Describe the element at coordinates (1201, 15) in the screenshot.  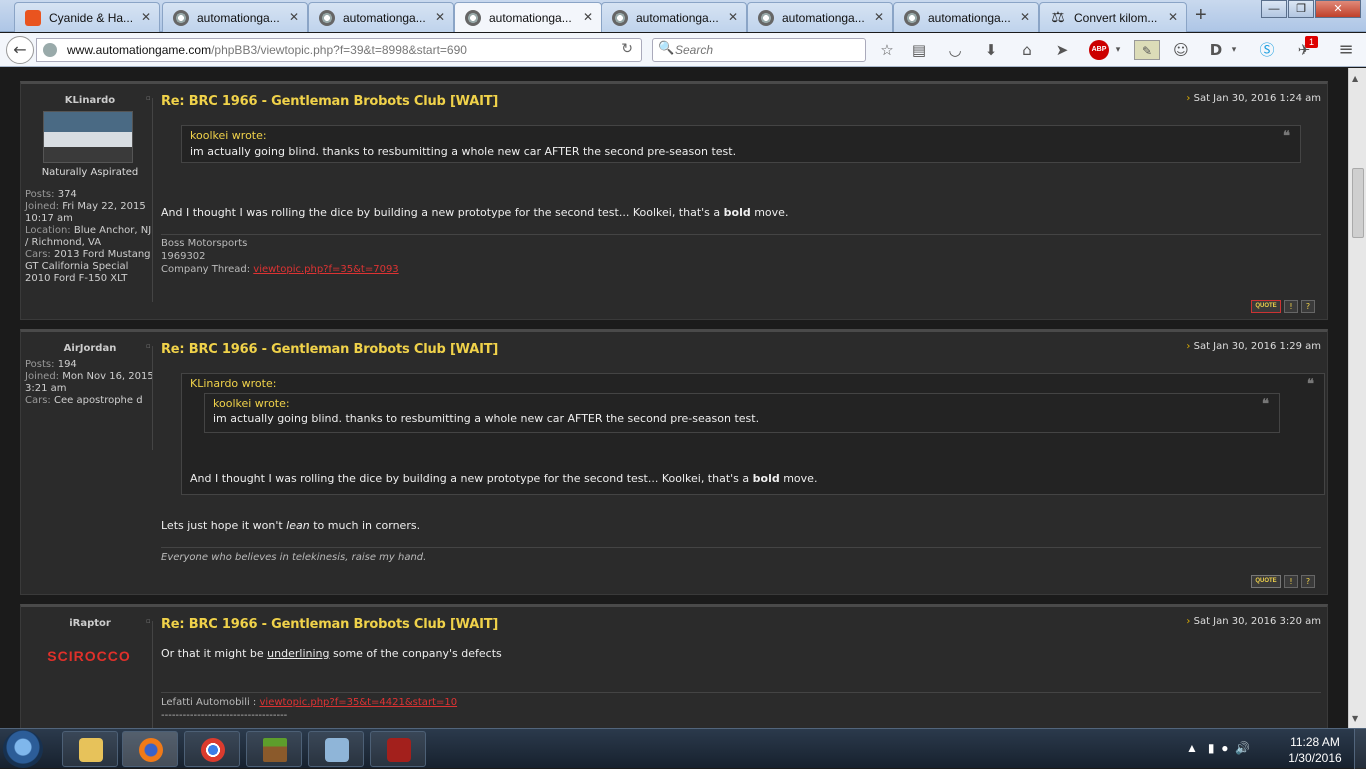
I see `new-tab-button: +` at that location.